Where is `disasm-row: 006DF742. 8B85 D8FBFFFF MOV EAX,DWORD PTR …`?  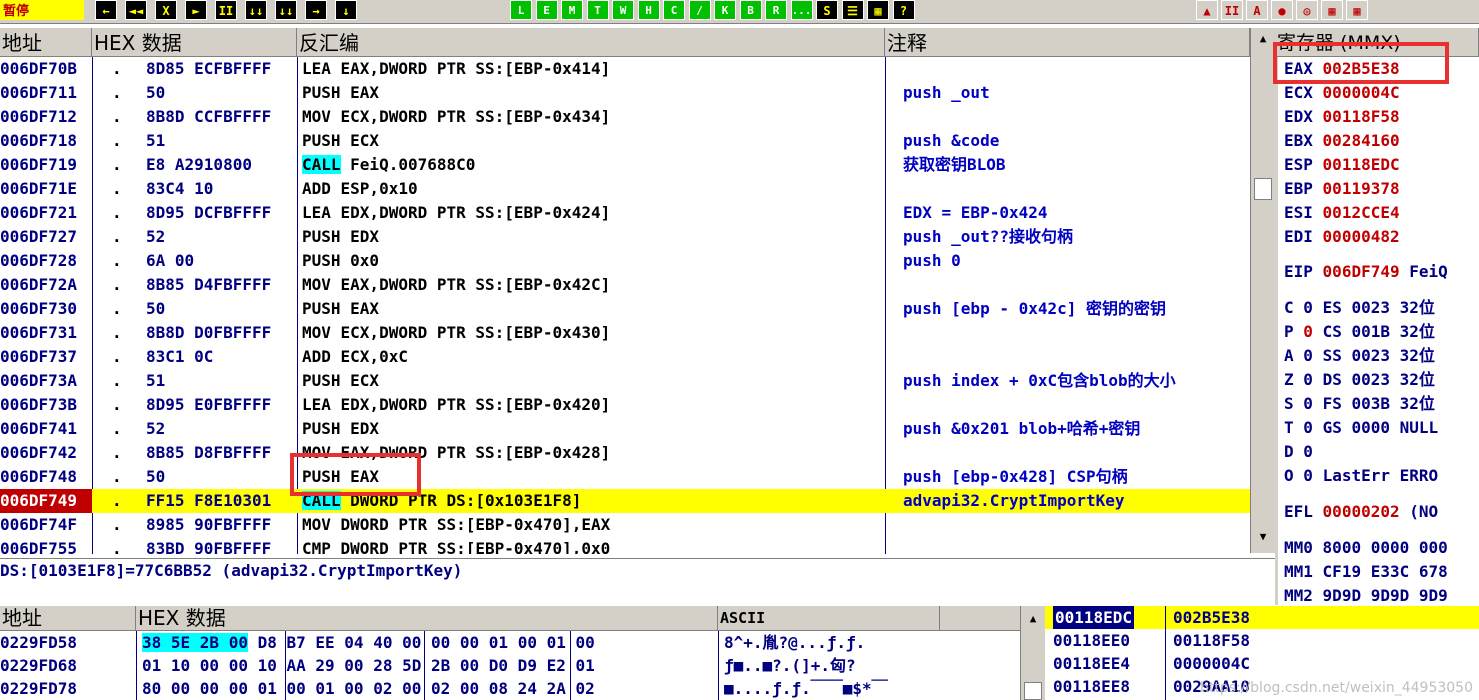
disasm-row: 006DF742. 8B85 D8FBFFFF MOV EAX,DWORD PTR … is located at coordinates (625, 453).